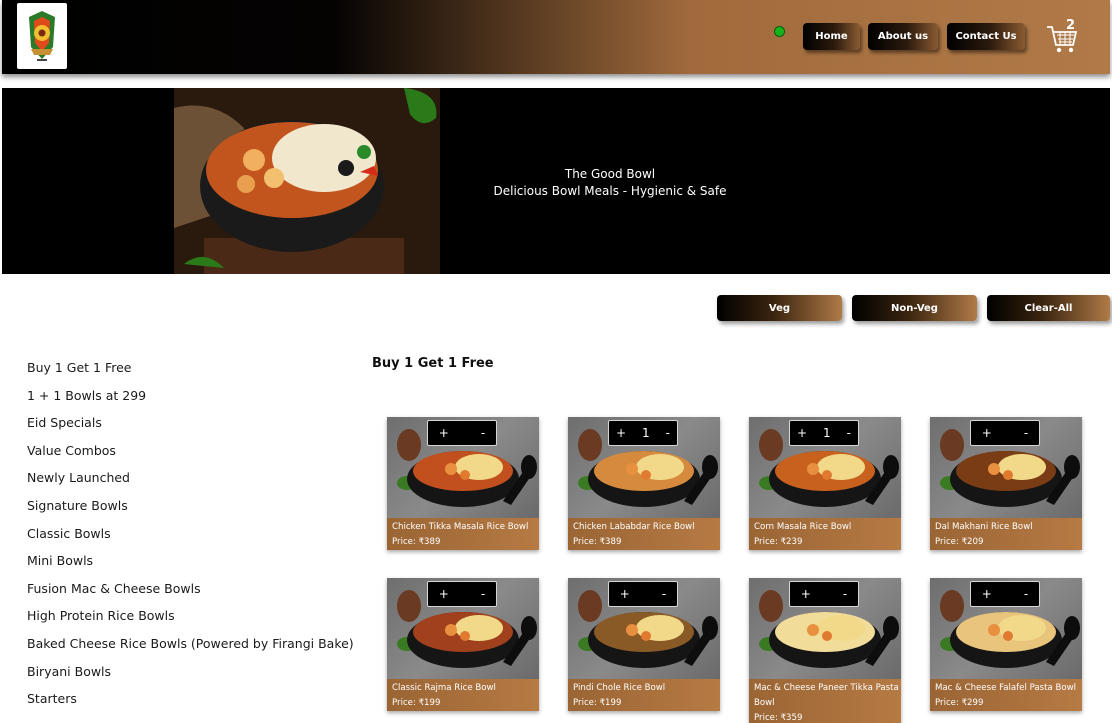 The image size is (1112, 723). What do you see at coordinates (187, 540) in the screenshot?
I see `sidebar-item-classic-bowls: Classic Bowls` at bounding box center [187, 540].